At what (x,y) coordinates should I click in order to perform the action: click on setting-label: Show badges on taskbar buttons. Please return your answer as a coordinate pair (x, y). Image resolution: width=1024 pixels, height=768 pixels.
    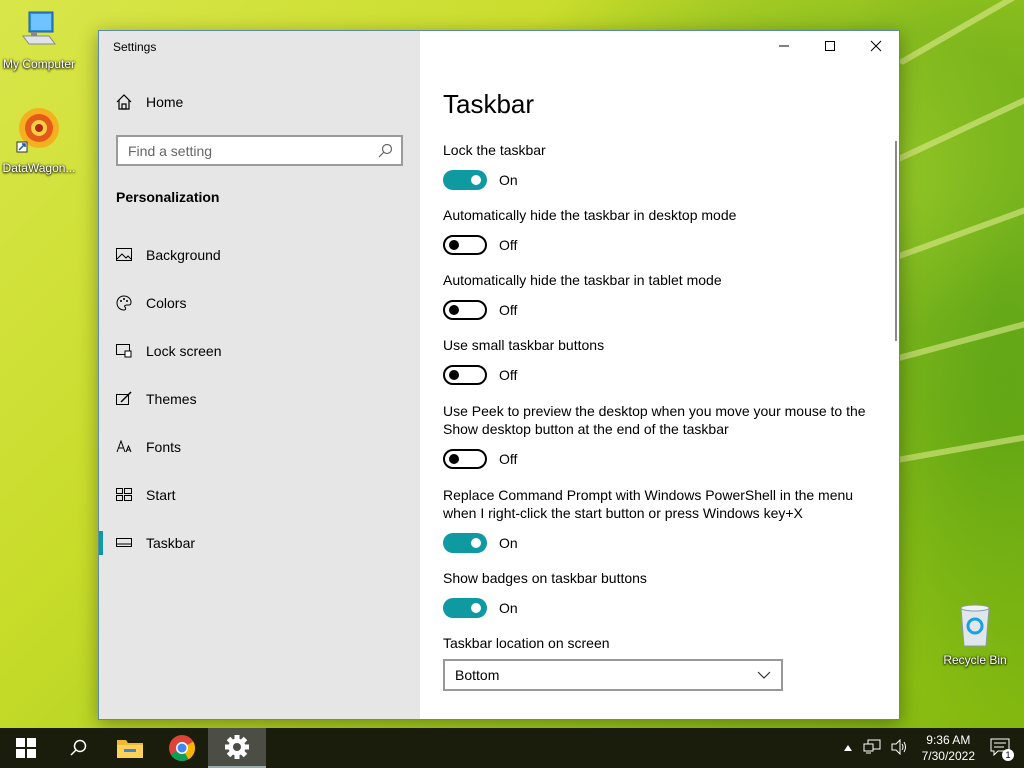
    Looking at the image, I should click on (545, 578).